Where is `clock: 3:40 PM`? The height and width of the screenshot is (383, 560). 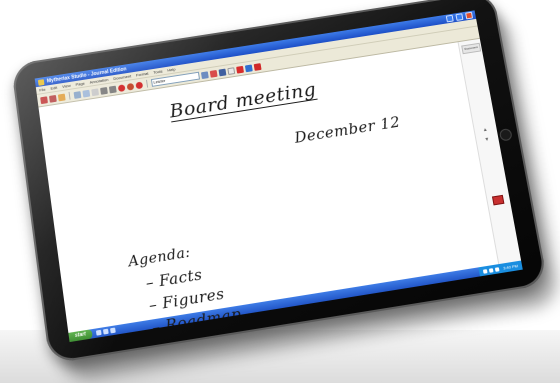 clock: 3:40 PM is located at coordinates (510, 267).